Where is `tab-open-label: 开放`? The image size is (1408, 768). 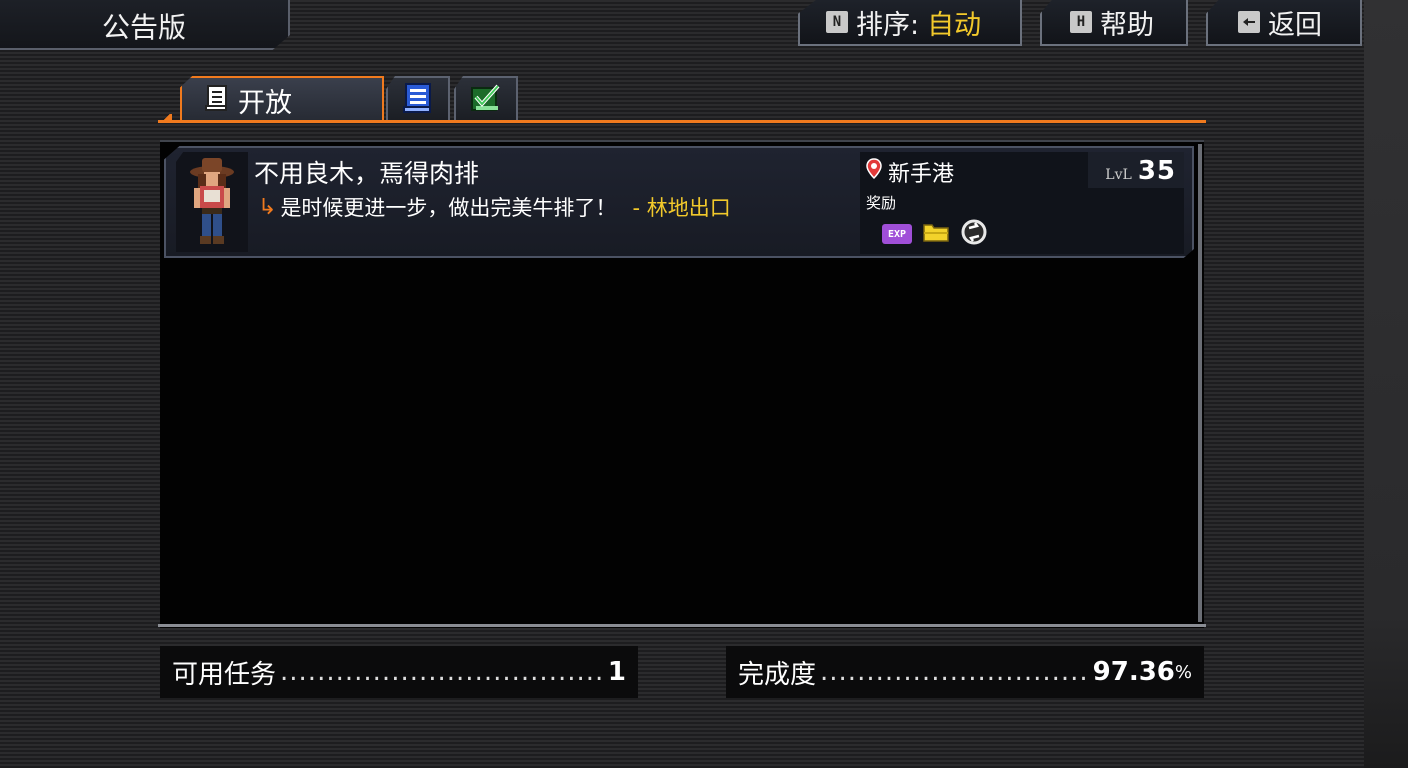
tab-open-label: 开放 is located at coordinates (265, 103).